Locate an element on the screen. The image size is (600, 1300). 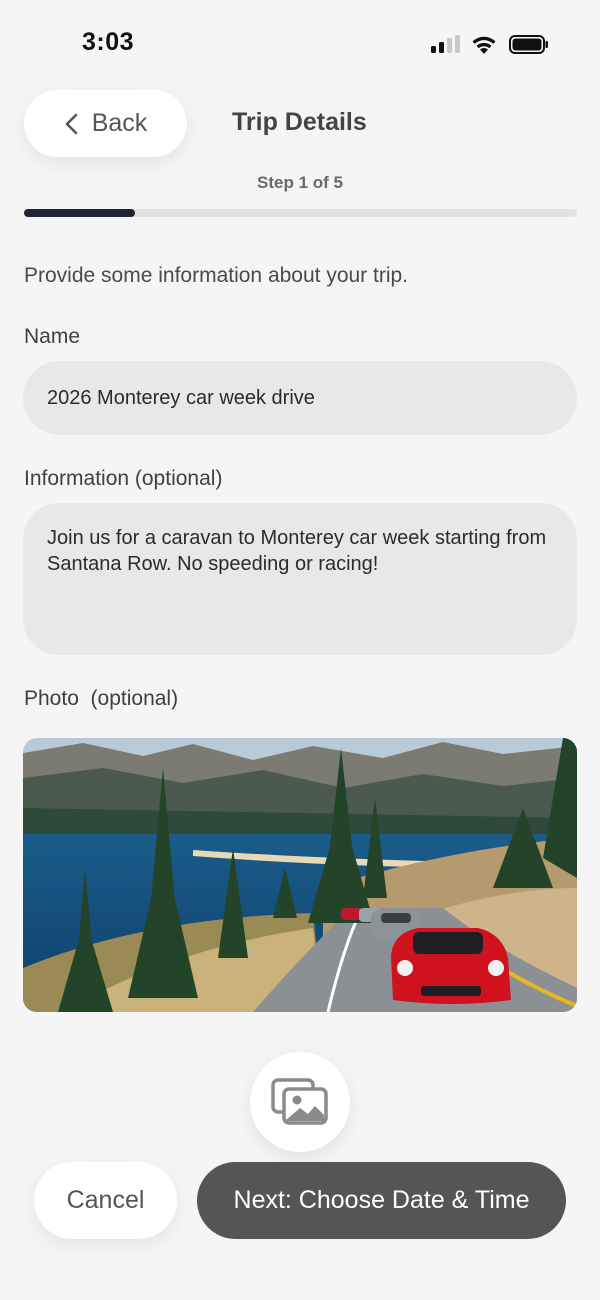
next-button: Next: Choose Date & Time is located at coordinates (381, 1200).